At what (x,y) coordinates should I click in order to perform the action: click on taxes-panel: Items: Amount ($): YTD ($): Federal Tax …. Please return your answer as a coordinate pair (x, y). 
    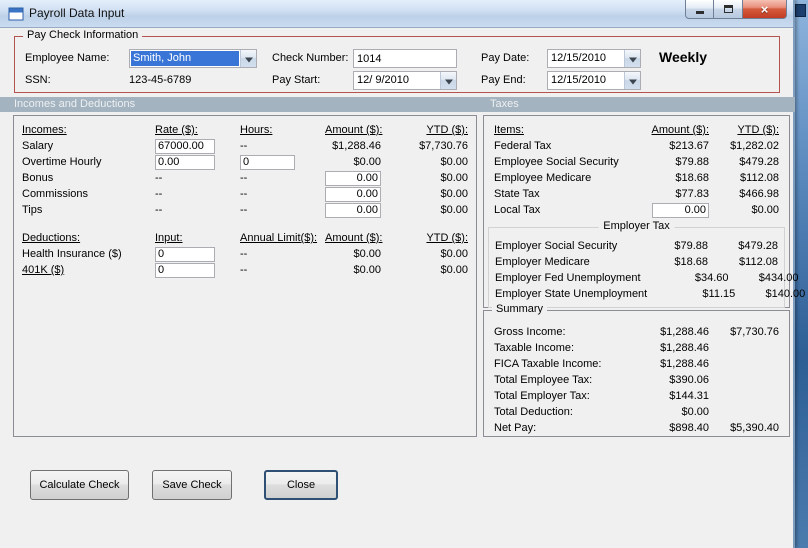
    Looking at the image, I should click on (644, 211).